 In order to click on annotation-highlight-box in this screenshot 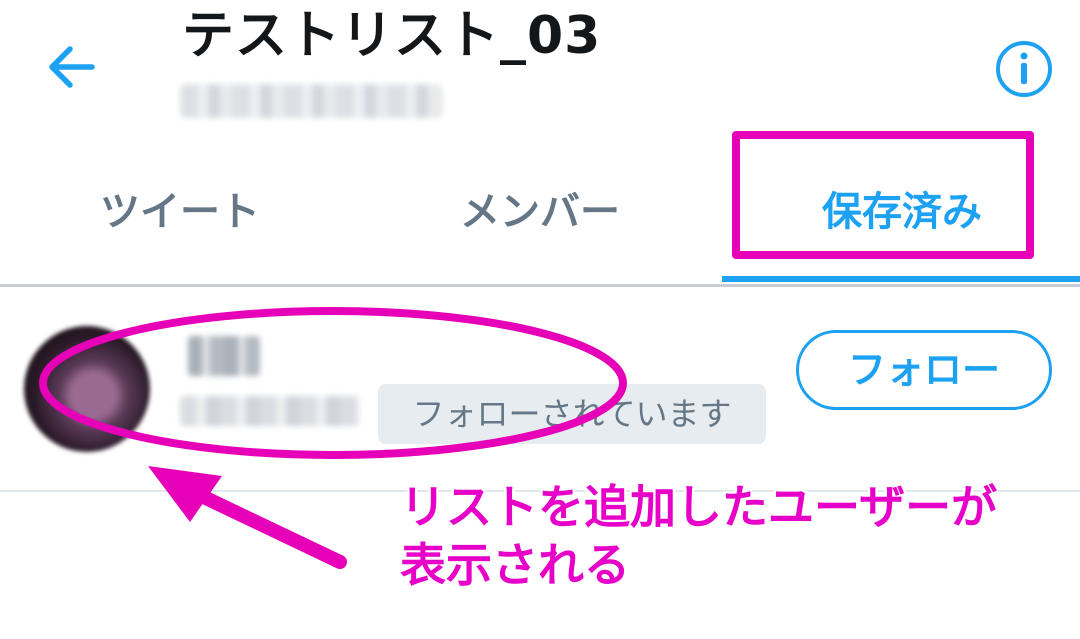, I will do `click(883, 195)`.